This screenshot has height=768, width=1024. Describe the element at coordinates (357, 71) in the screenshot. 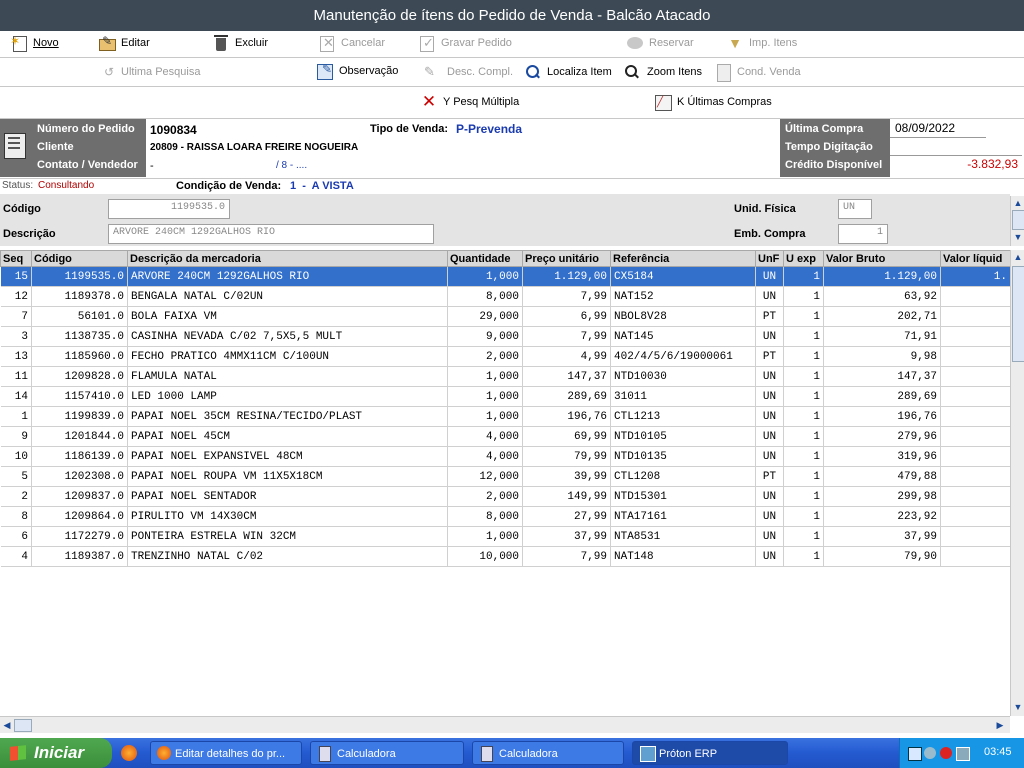

I see `observacao-button: ✎ Observação` at that location.